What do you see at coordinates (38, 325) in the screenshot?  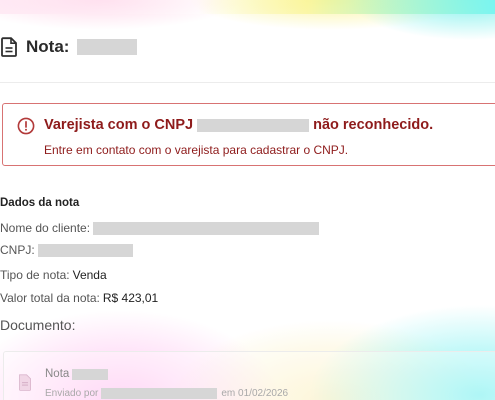 I see `document-section-title: Documento:` at bounding box center [38, 325].